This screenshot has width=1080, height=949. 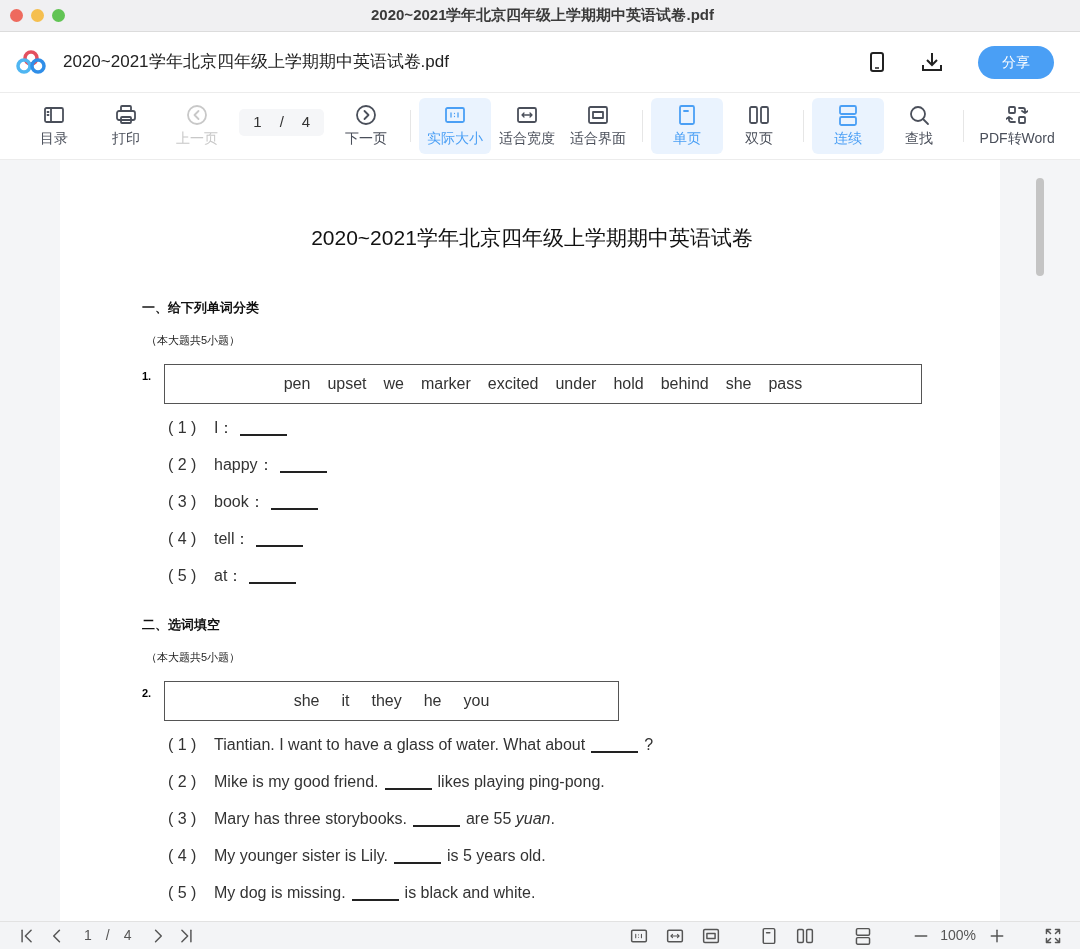 I want to click on word: pen, so click(x=297, y=383).